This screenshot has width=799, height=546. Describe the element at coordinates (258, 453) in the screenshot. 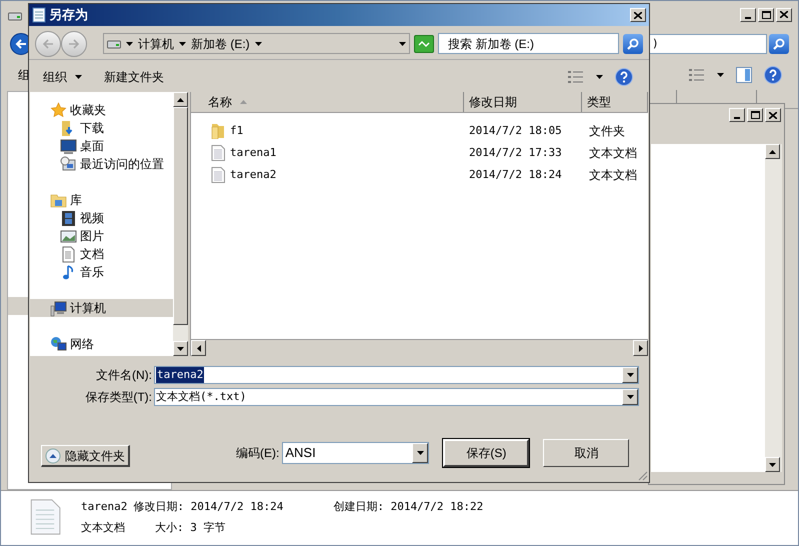

I see `field-label: 编码(E):` at that location.